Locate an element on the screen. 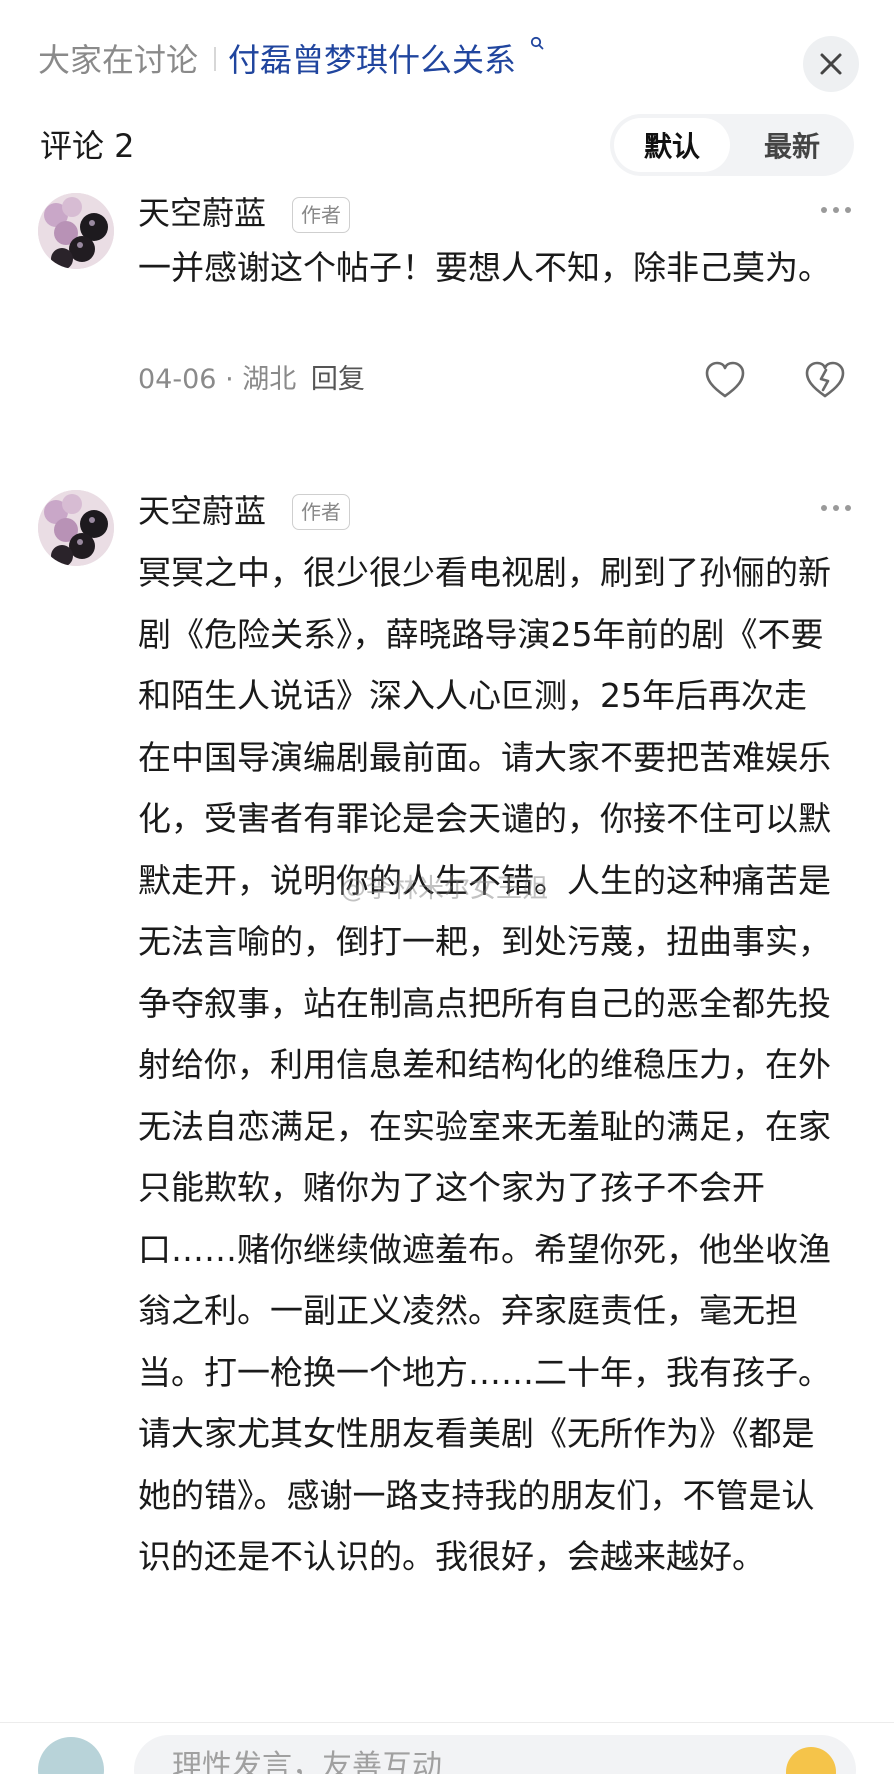  comment-date: 04-06 is located at coordinates (177, 379).